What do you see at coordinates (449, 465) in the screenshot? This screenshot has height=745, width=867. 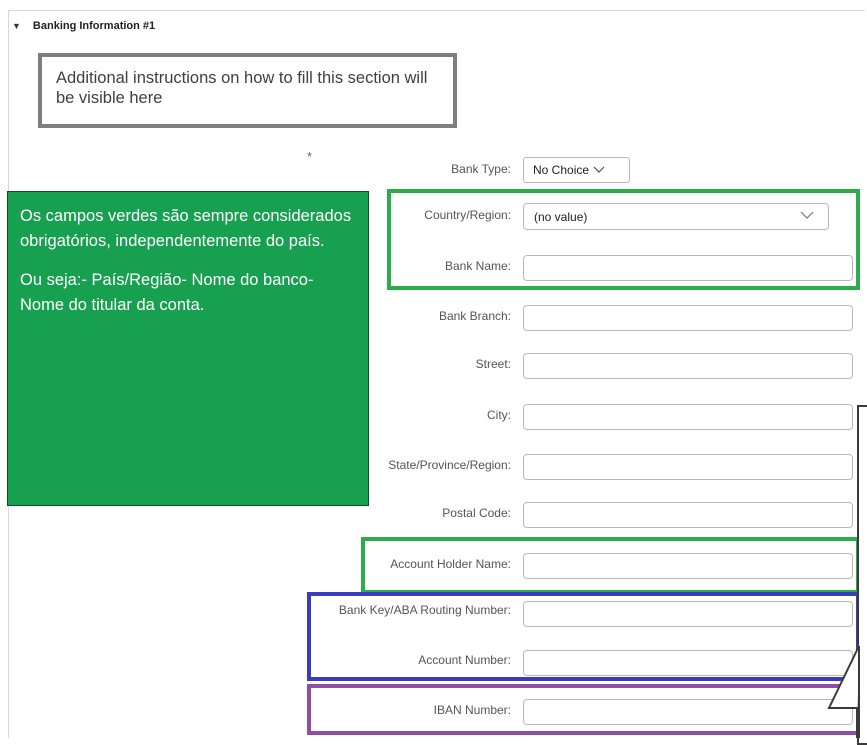 I see `state-label: State/Province/Region:` at bounding box center [449, 465].